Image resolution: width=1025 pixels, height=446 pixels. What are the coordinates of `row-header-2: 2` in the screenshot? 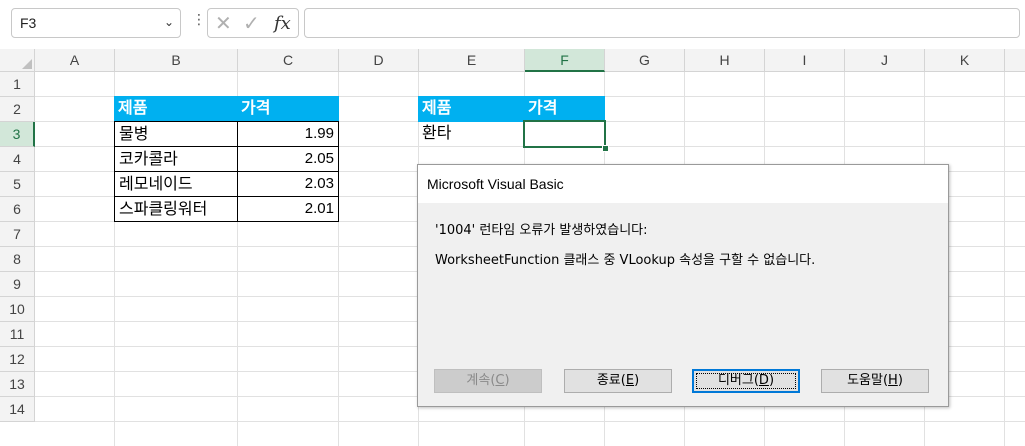 It's located at (17, 109).